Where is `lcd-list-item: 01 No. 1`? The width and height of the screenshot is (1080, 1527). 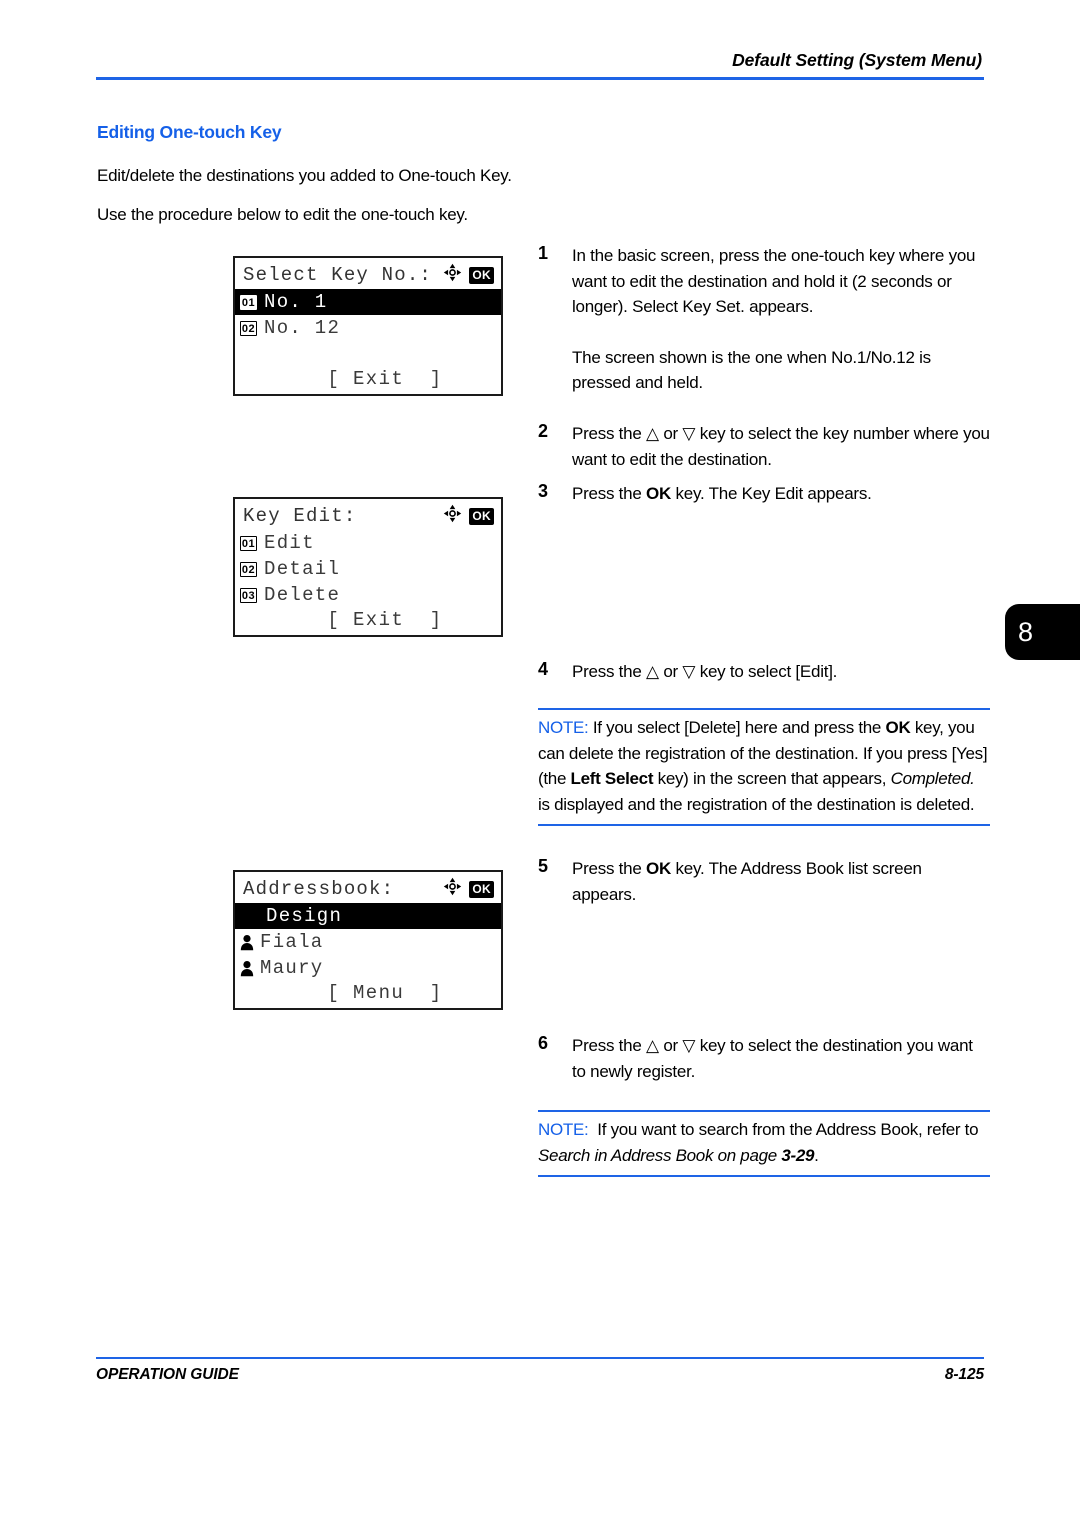
lcd-list-item: 01 No. 1 is located at coordinates (368, 302).